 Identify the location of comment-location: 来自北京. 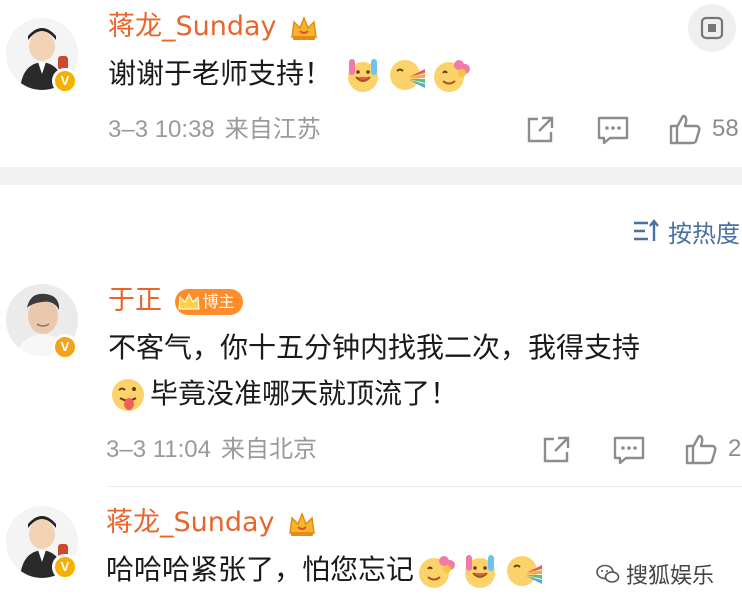
(269, 449).